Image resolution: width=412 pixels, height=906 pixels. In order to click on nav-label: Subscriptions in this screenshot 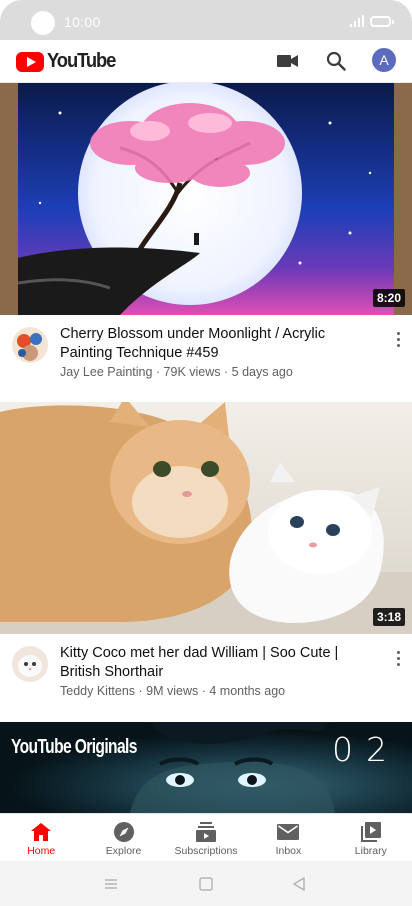, I will do `click(206, 851)`.